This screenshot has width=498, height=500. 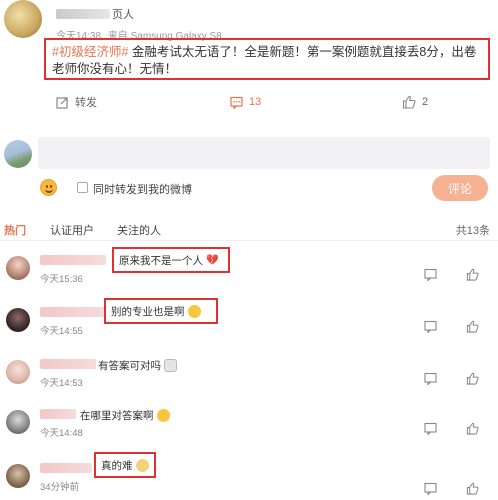 I want to click on comment-text: 有答案可对吗, so click(x=137, y=365).